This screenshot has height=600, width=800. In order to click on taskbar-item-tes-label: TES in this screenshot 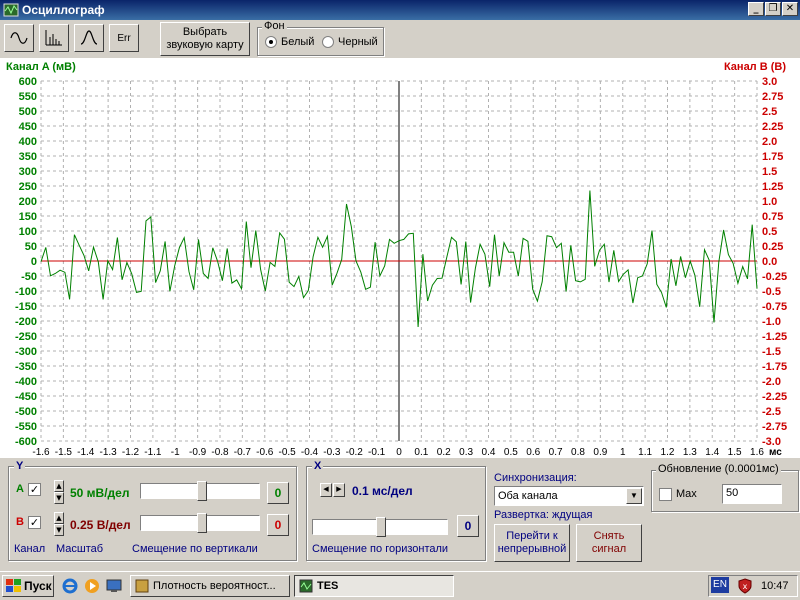, I will do `click(328, 586)`.